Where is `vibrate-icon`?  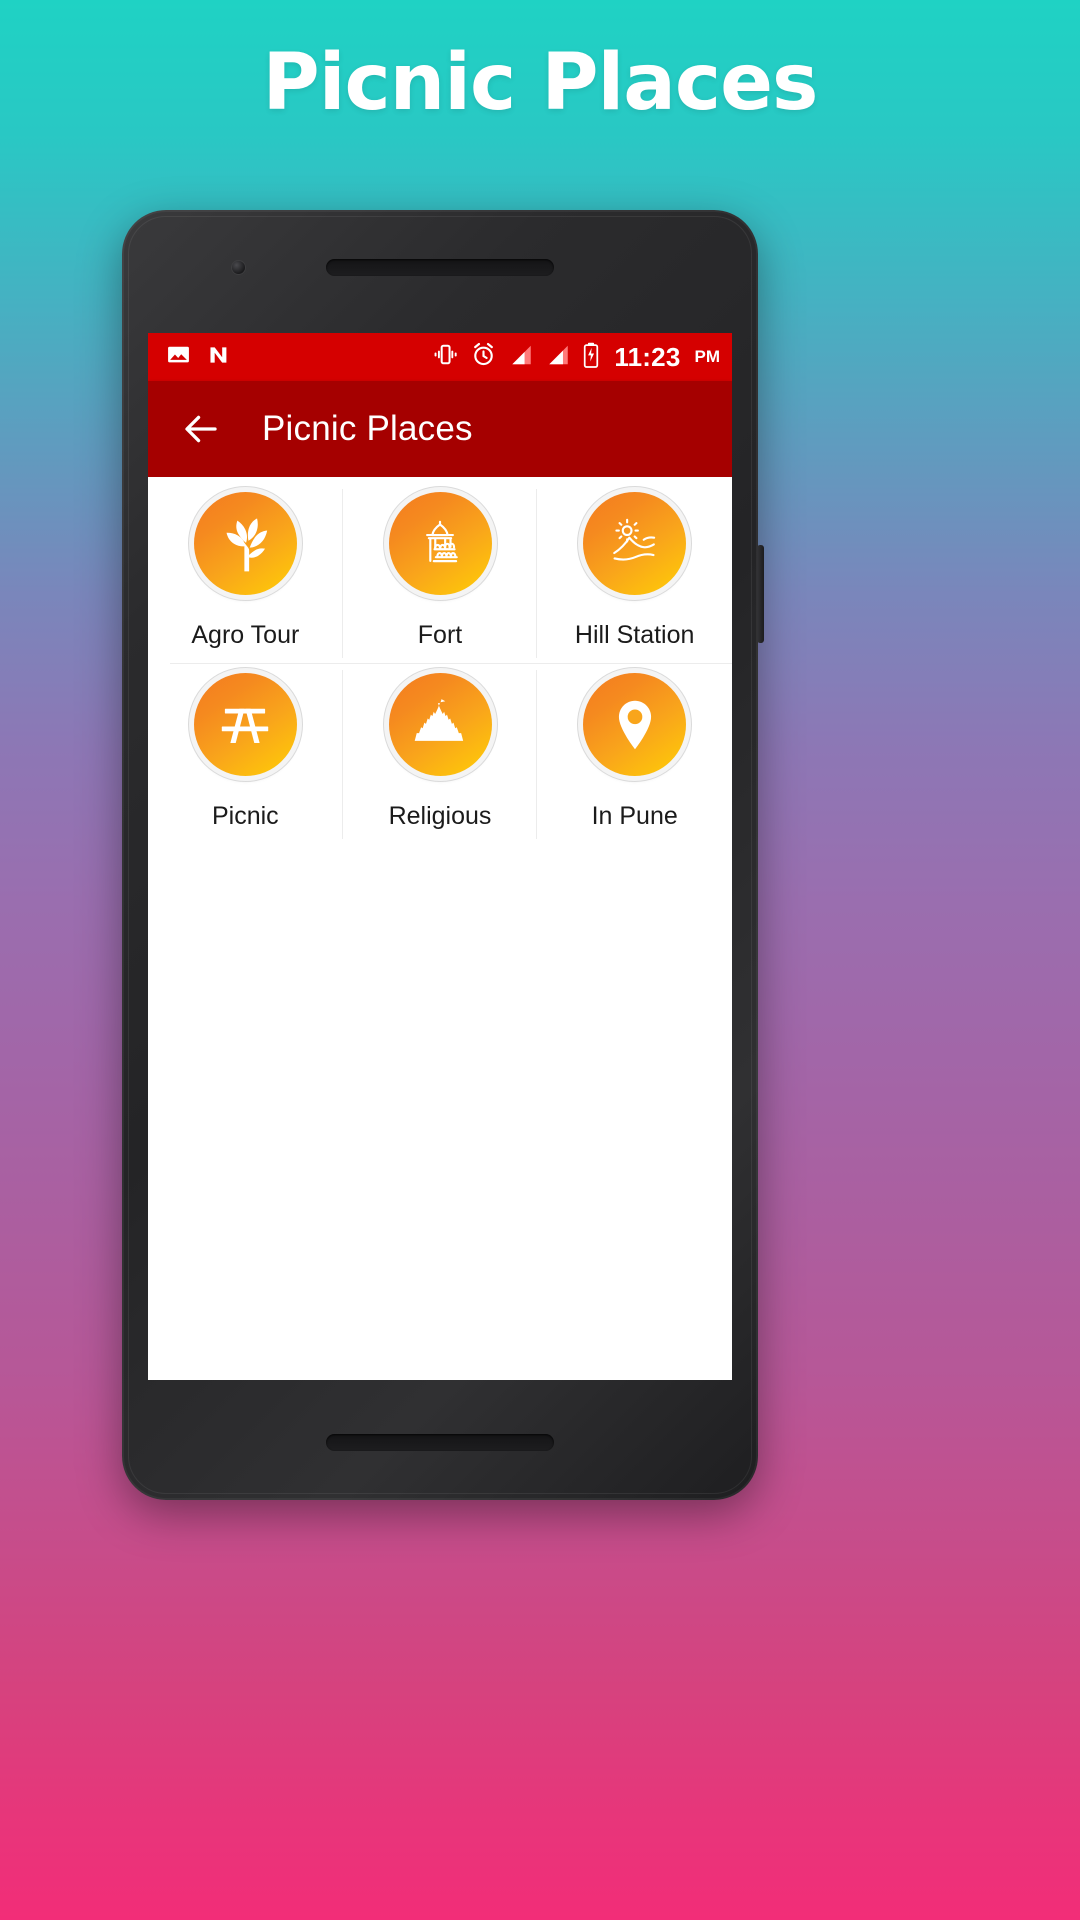
vibrate-icon is located at coordinates (445, 357).